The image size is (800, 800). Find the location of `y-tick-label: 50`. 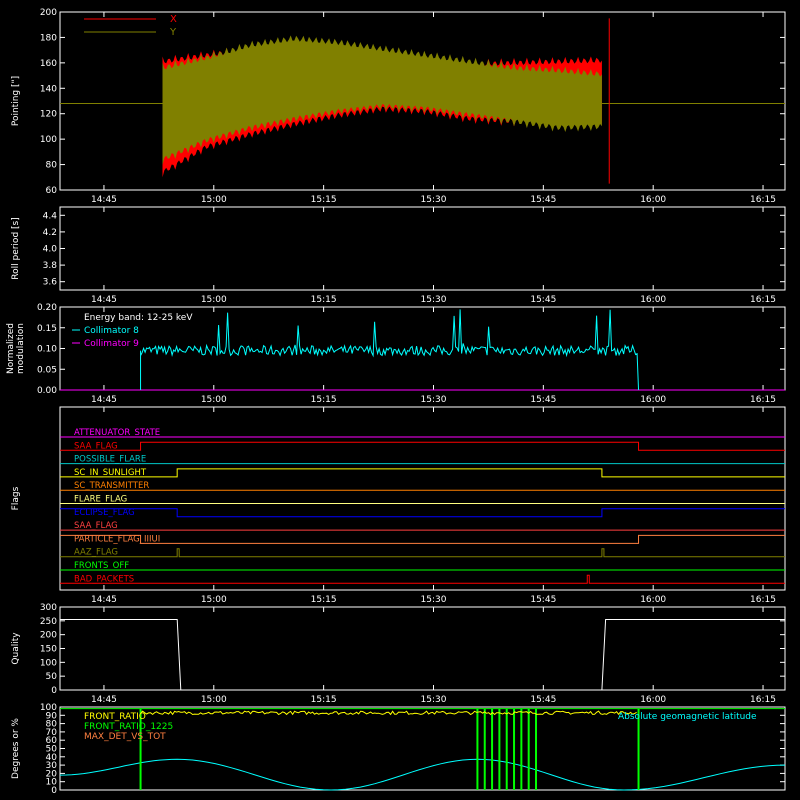

y-tick-label: 50 is located at coordinates (52, 677).